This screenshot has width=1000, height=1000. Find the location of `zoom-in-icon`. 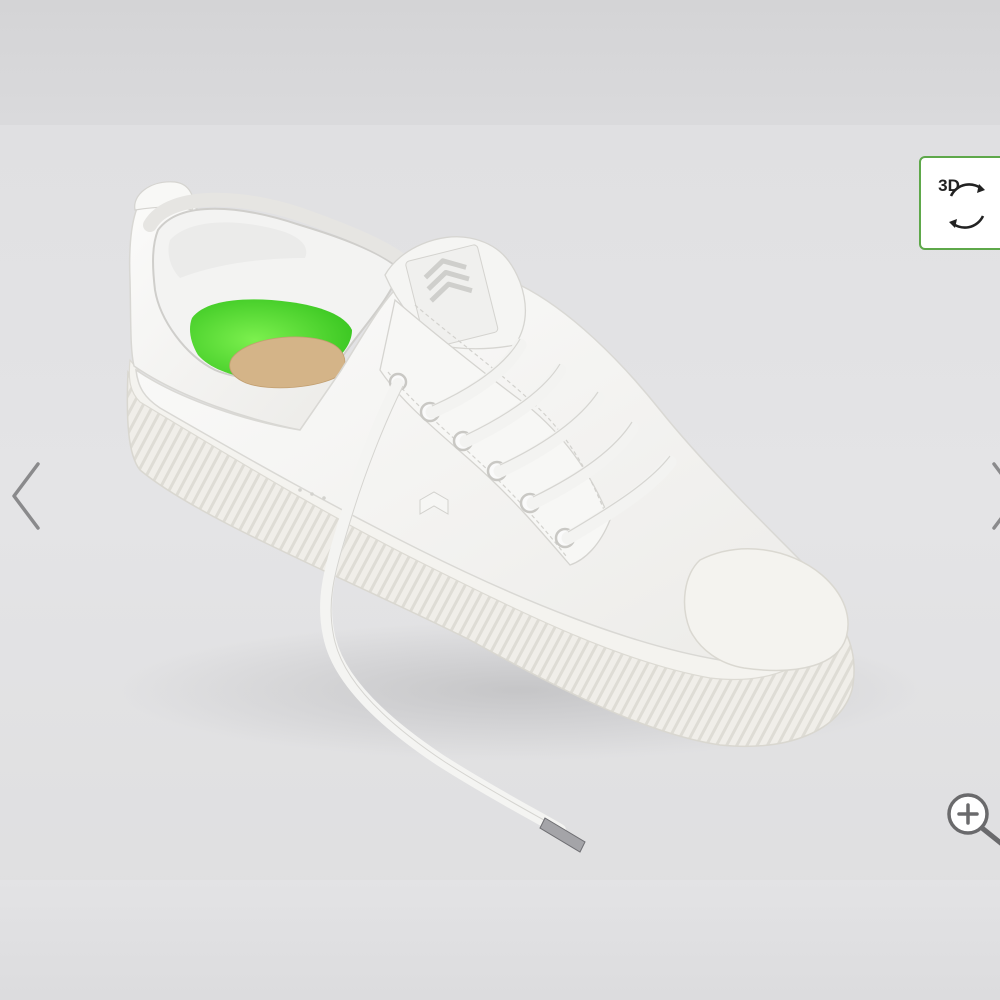

zoom-in-icon is located at coordinates (973, 819).